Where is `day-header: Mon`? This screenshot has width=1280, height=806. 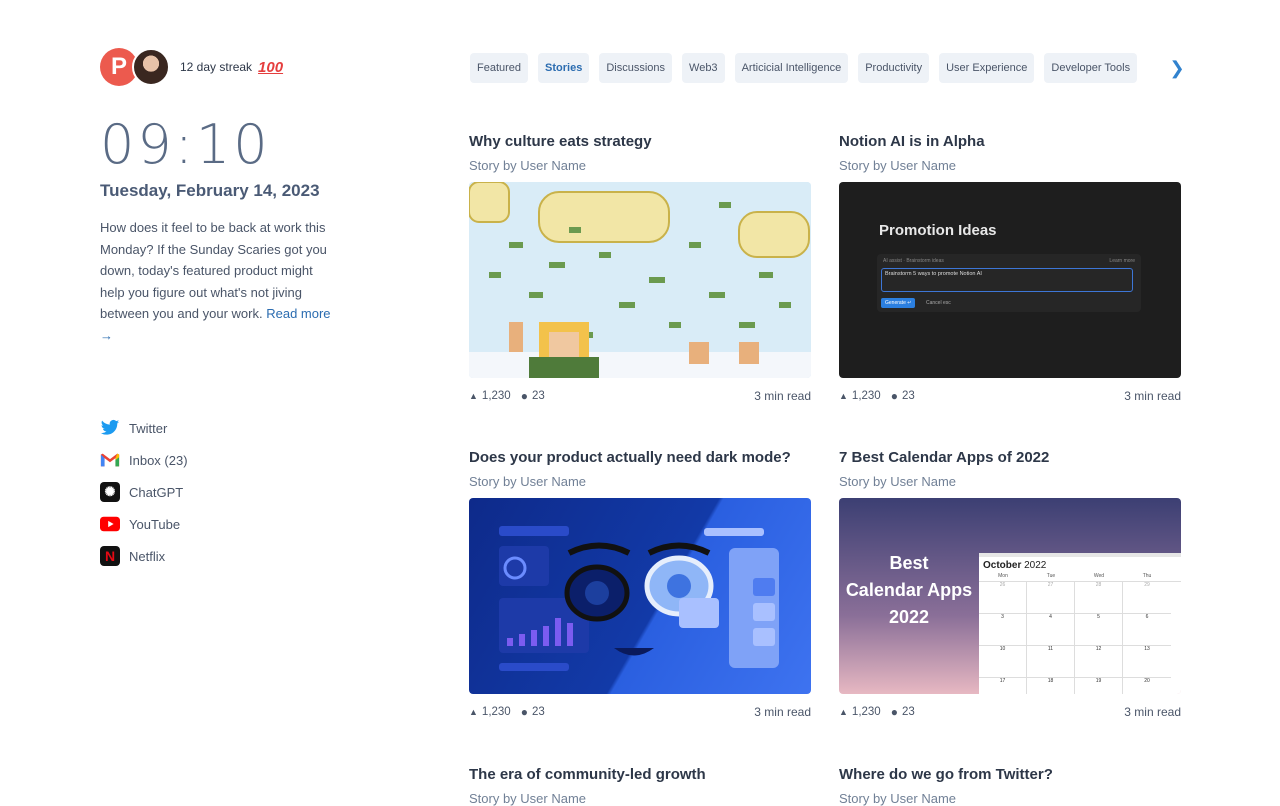 day-header: Mon is located at coordinates (1003, 576).